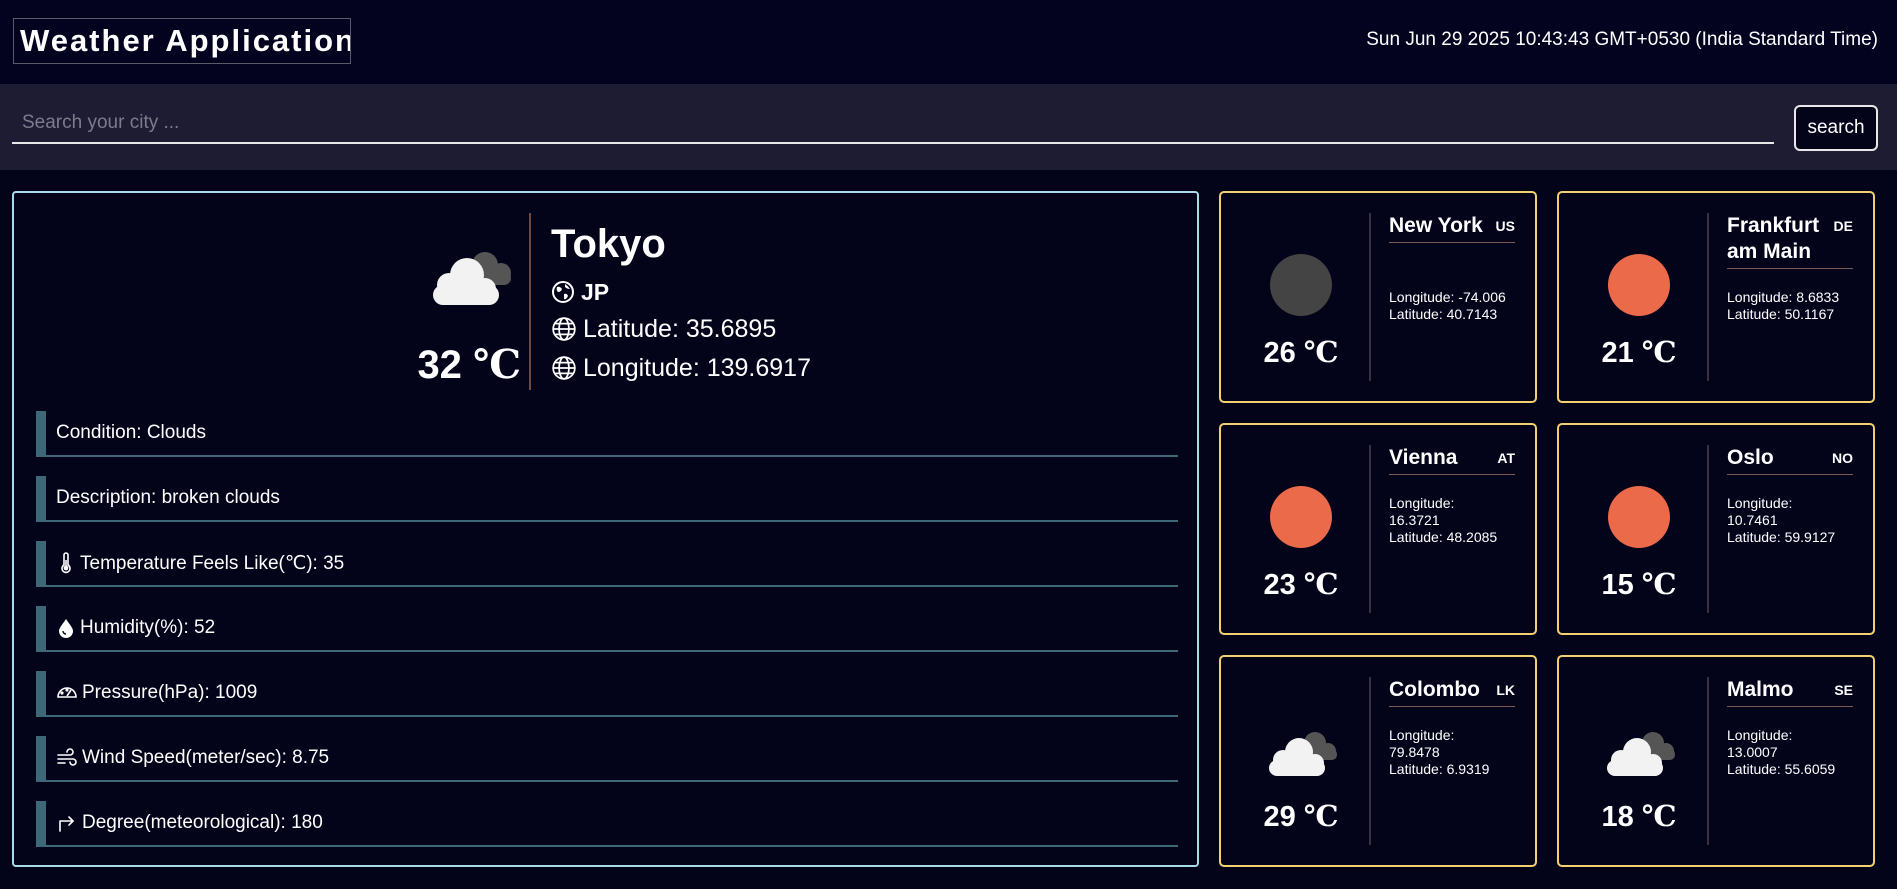 The height and width of the screenshot is (889, 1897). What do you see at coordinates (607, 499) in the screenshot?
I see `detail-description: Description: broken clouds` at bounding box center [607, 499].